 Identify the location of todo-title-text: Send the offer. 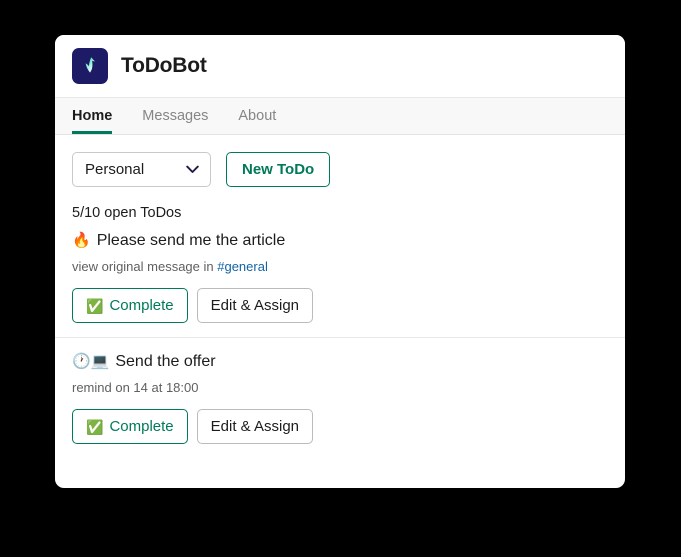
(165, 361).